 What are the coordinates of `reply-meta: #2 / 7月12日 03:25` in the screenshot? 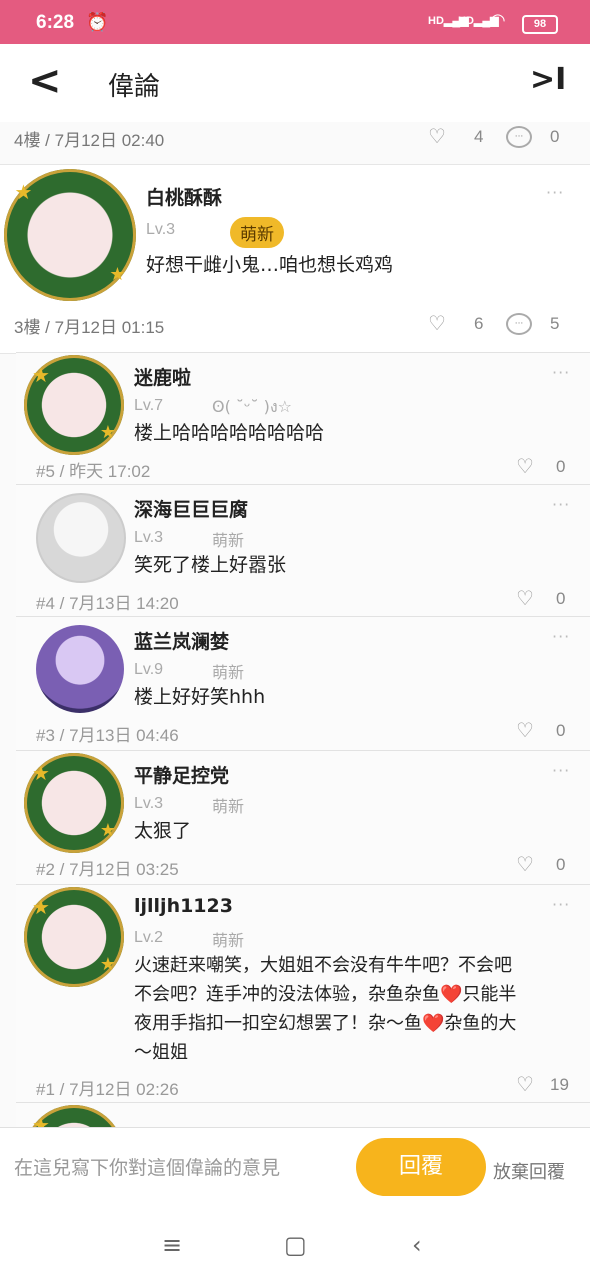 It's located at (107, 869).